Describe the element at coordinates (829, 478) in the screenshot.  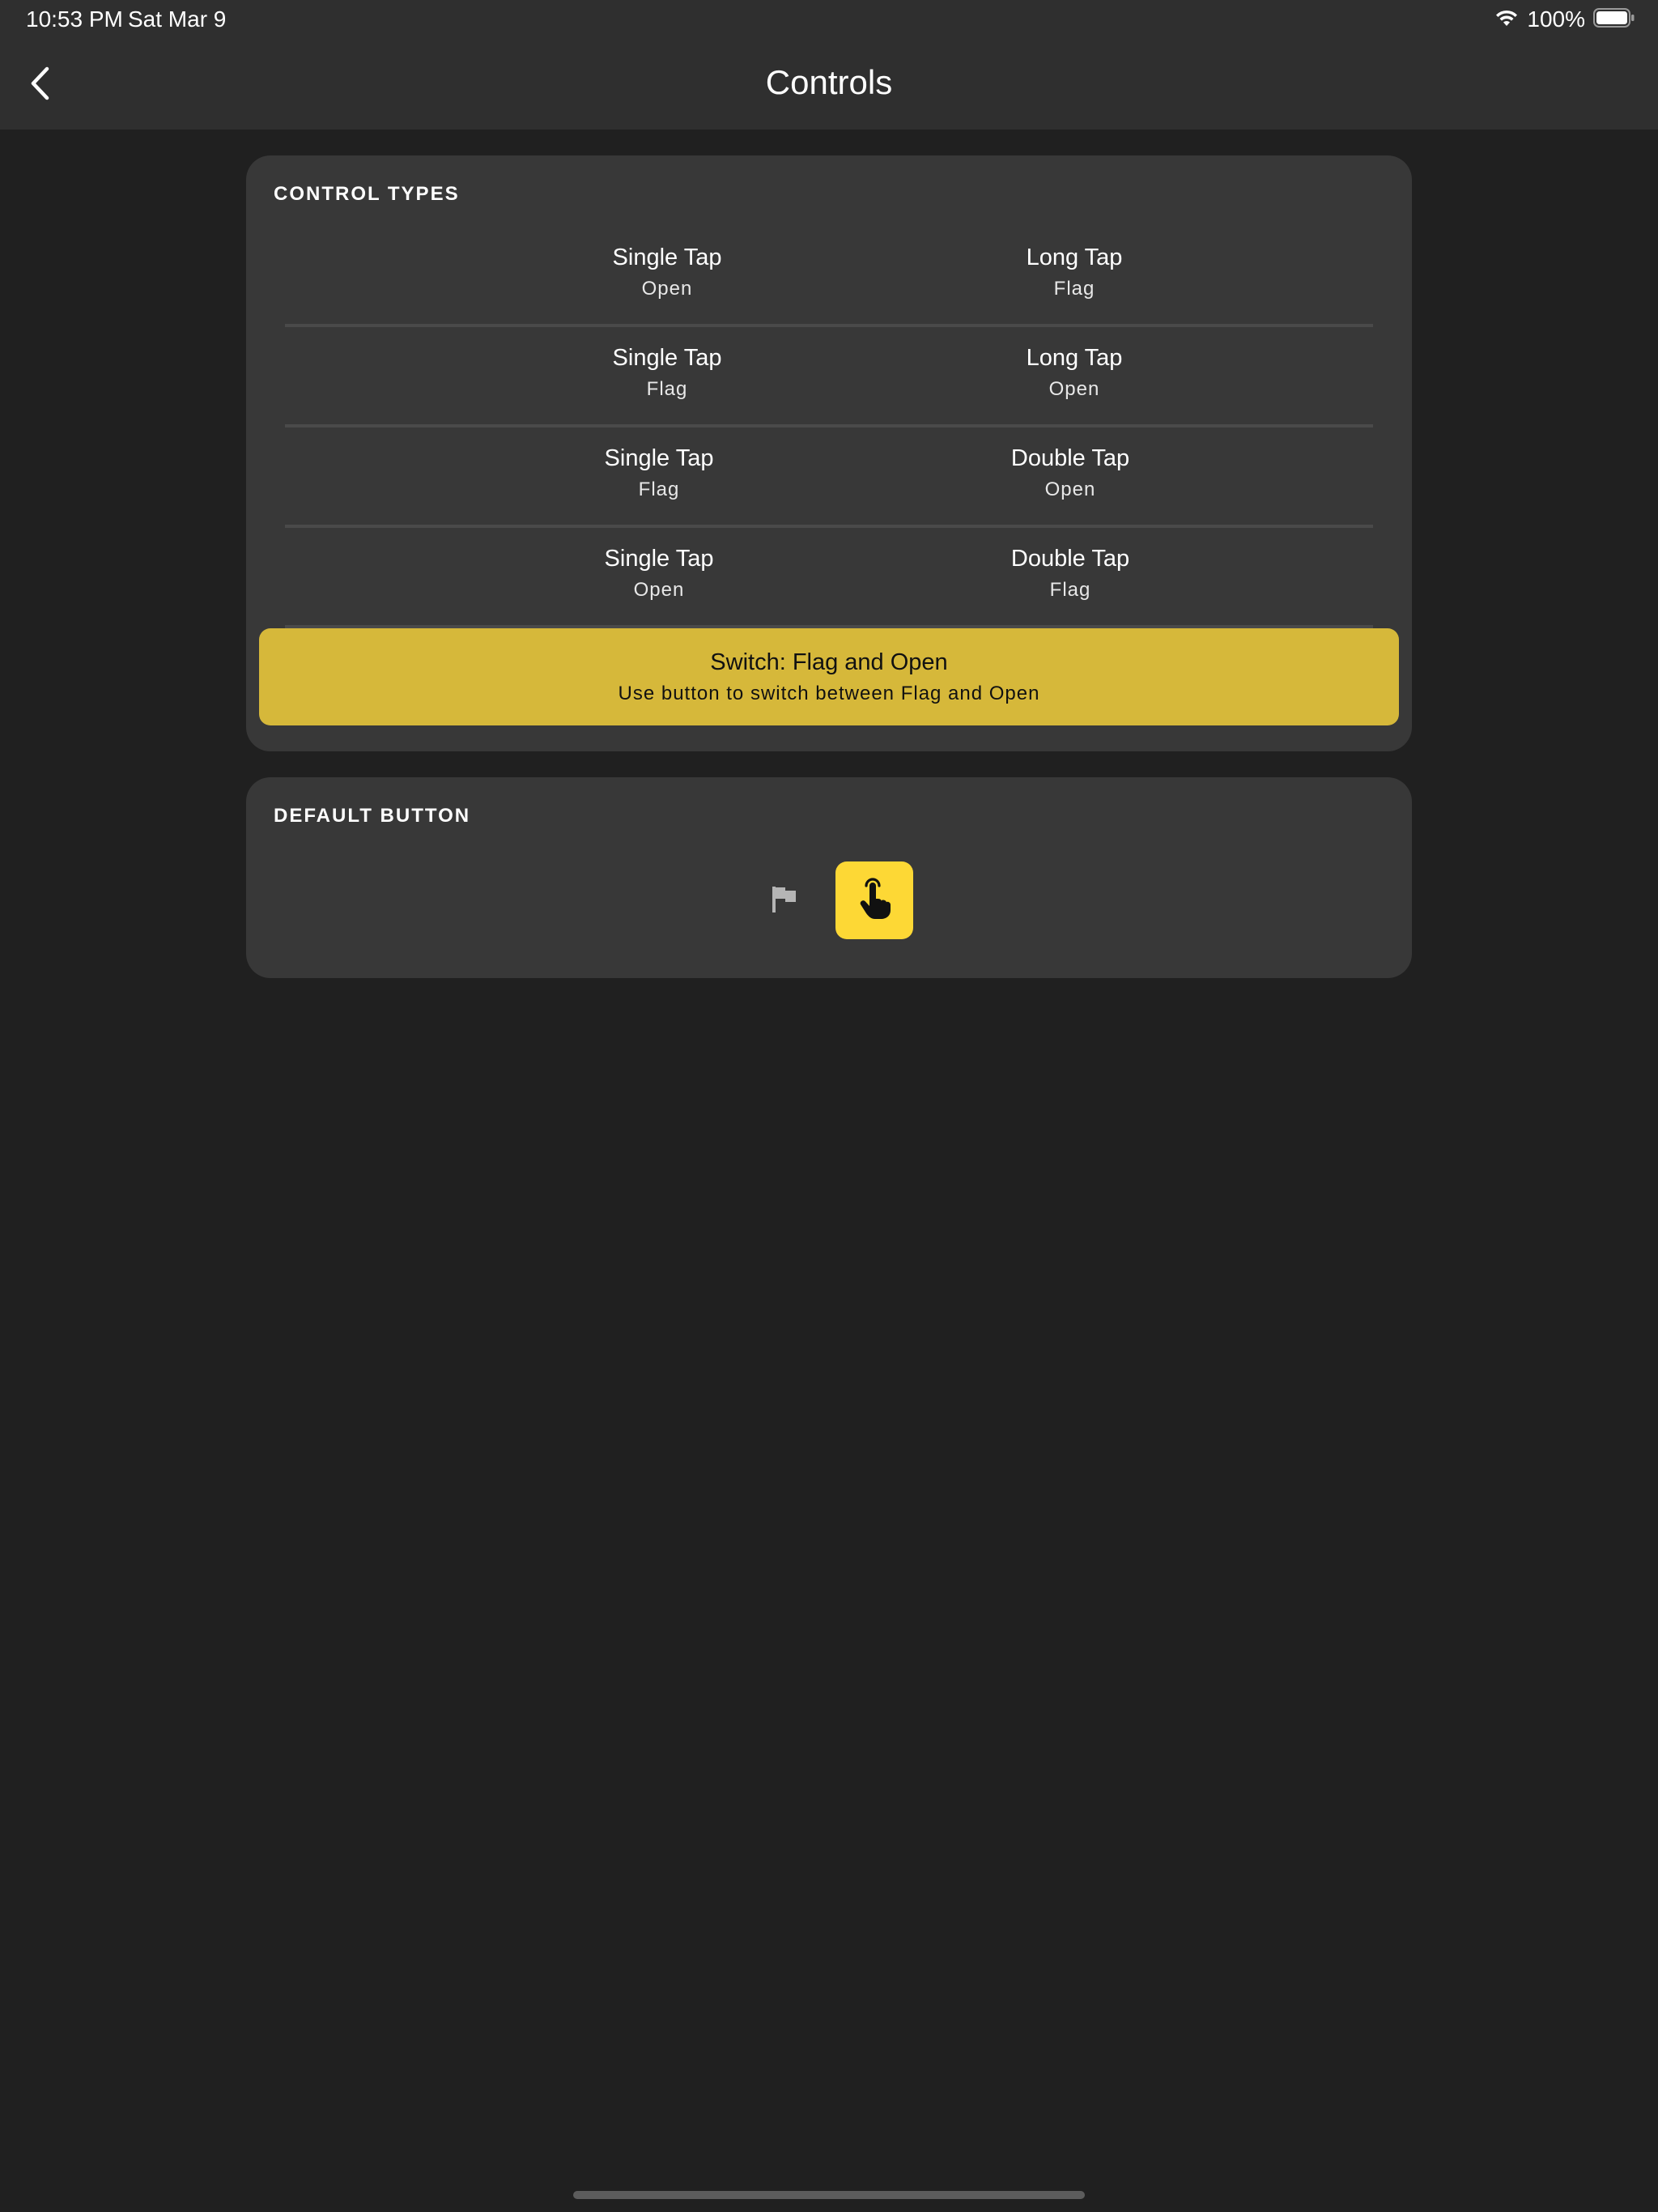
I see `control-type-row: Single Tap Flag Double Tap Open` at that location.